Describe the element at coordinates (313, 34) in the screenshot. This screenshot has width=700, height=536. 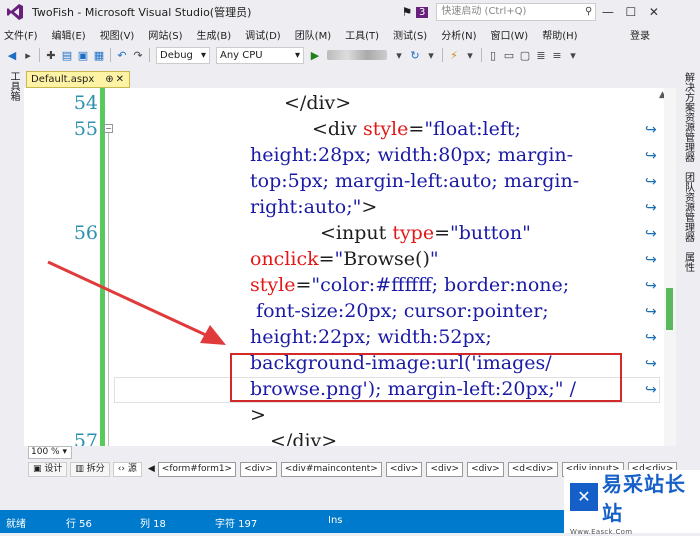
I see `menu-team: 团队(M)` at that location.